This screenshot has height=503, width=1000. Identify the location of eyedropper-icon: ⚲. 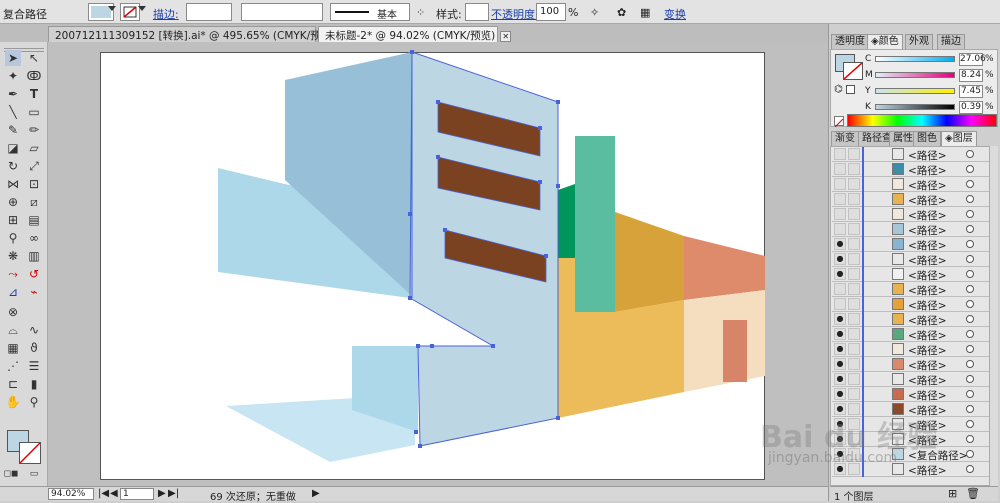
(13, 238).